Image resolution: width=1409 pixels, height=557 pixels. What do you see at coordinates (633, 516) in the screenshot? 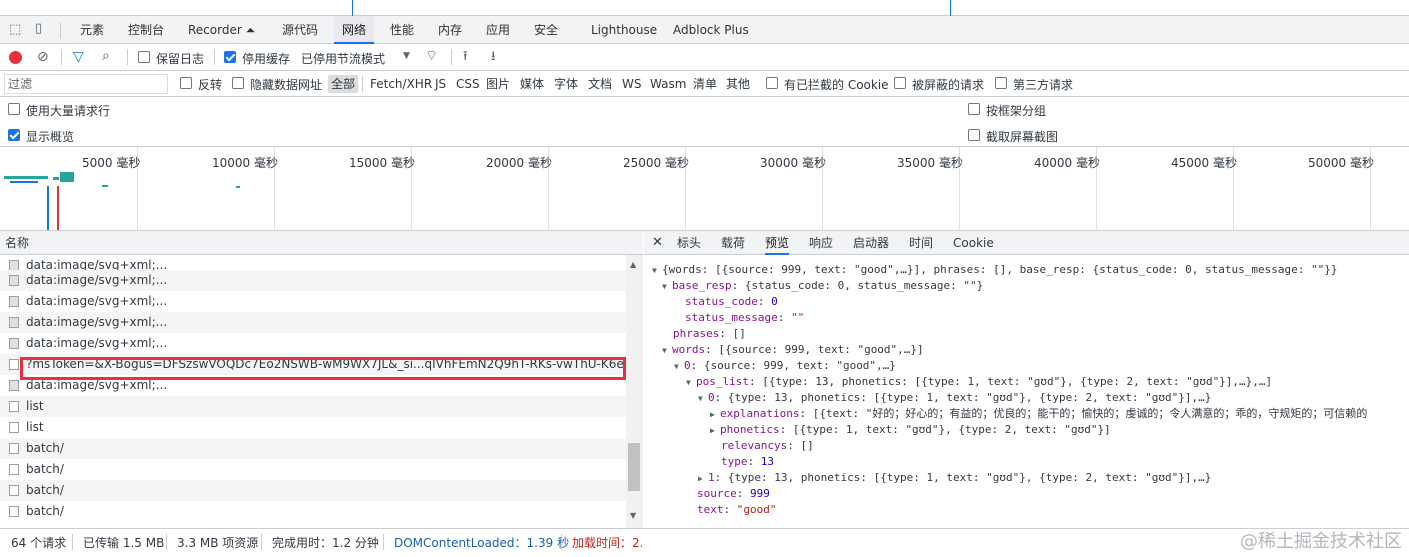
I see `scroll-down-icon: ▼` at bounding box center [633, 516].